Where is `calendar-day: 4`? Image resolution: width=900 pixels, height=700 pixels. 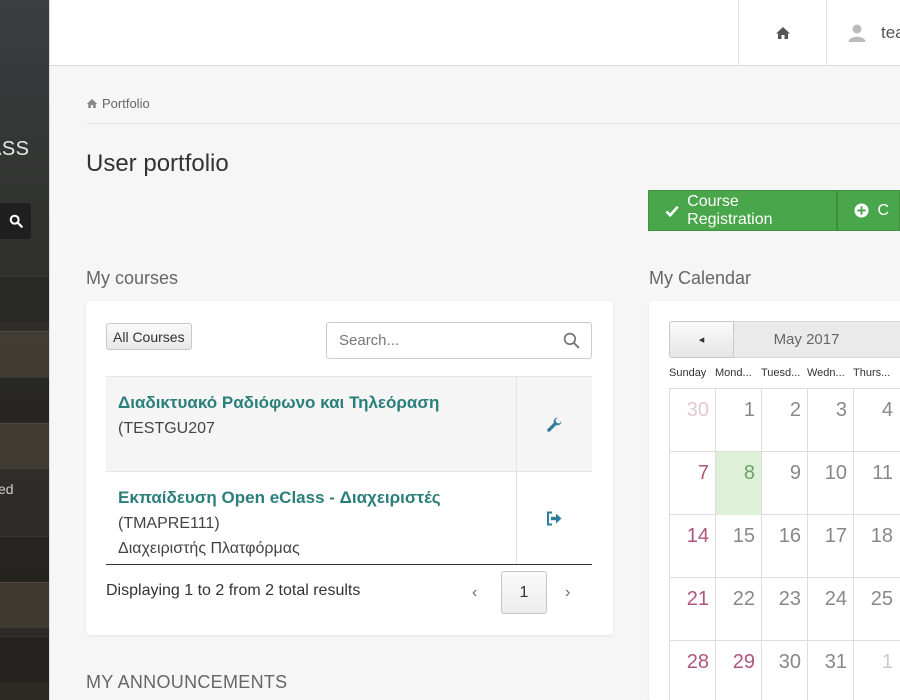 calendar-day: 4 is located at coordinates (876, 420).